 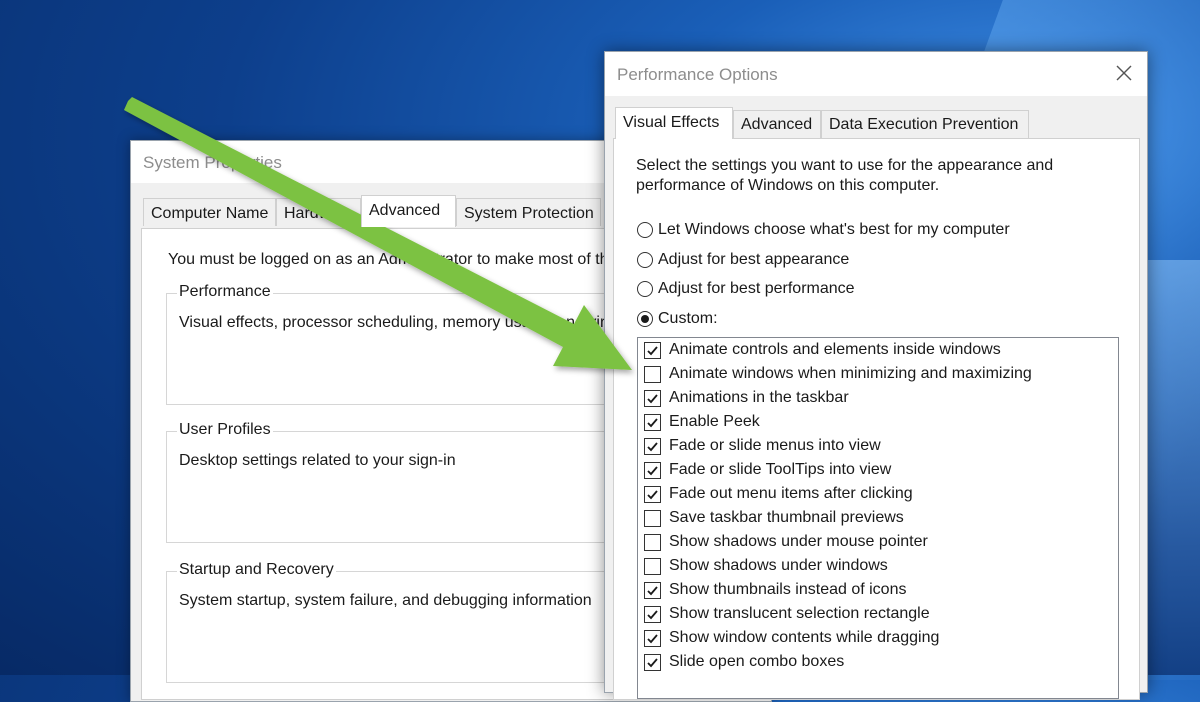 What do you see at coordinates (780, 469) in the screenshot?
I see `visual-effect-label: Fade or slide ToolTips into view` at bounding box center [780, 469].